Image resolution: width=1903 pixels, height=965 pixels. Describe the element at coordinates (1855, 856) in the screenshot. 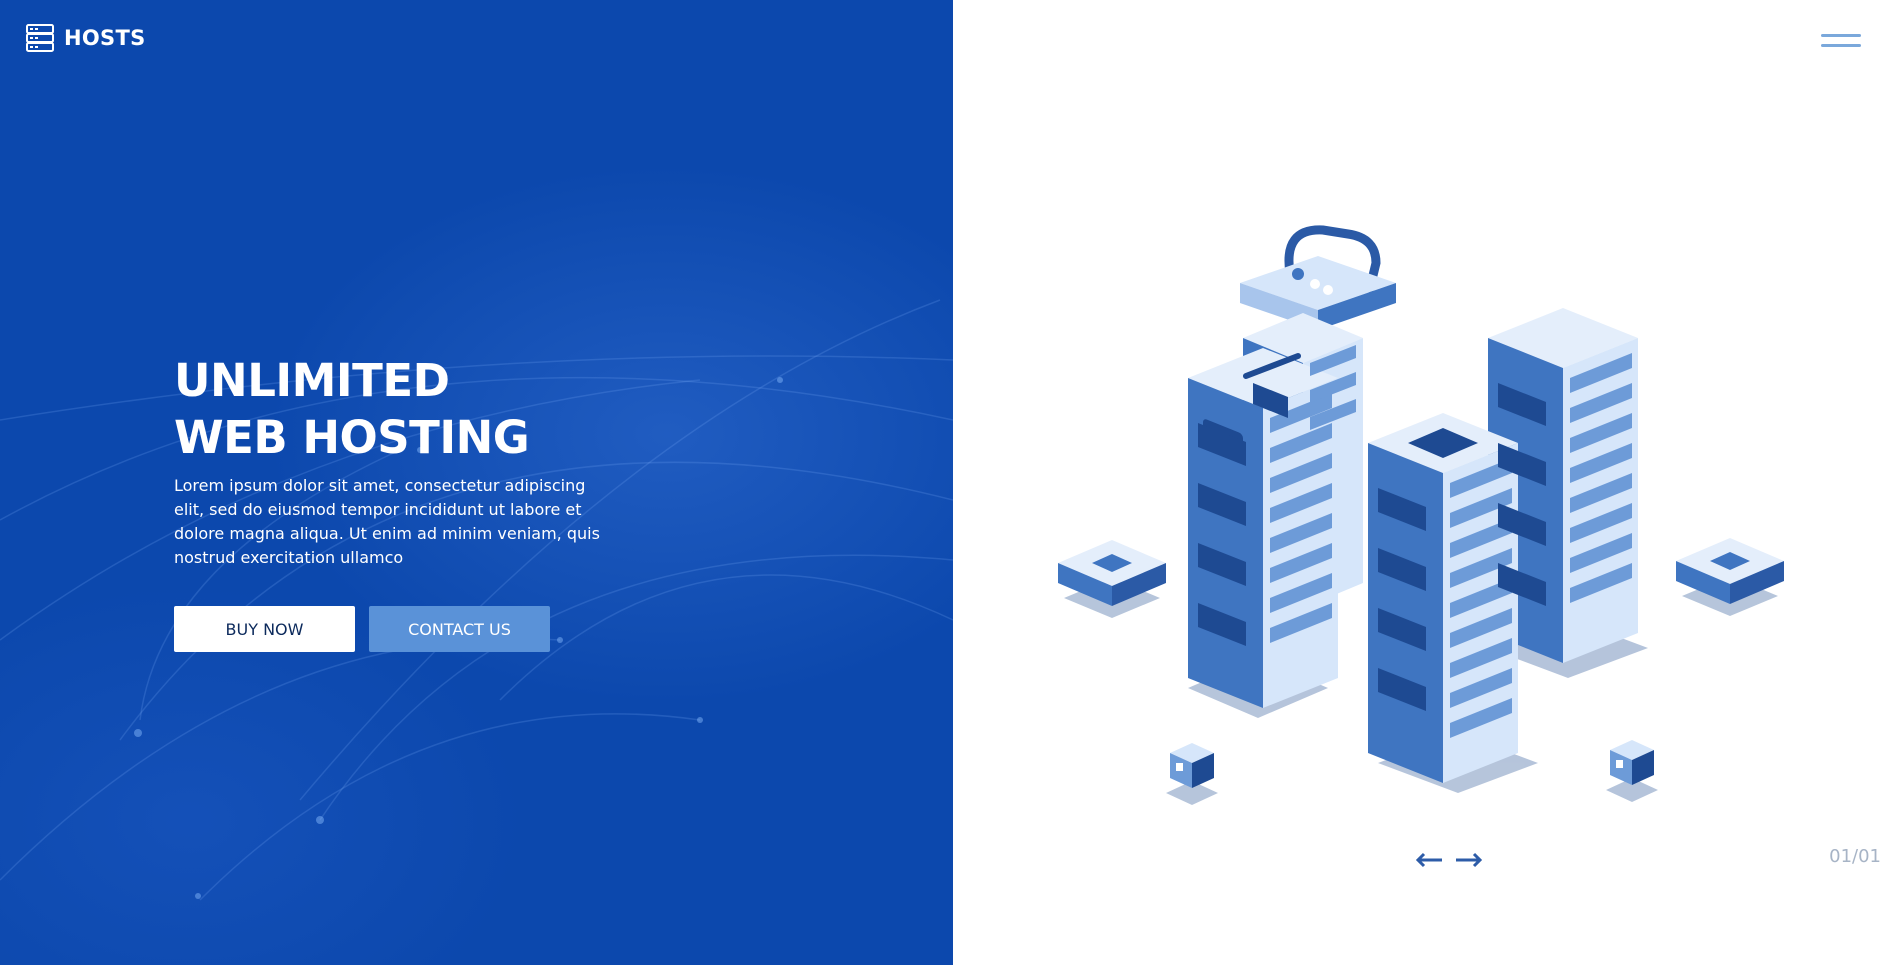

I see `slide-counter: 01/01` at that location.